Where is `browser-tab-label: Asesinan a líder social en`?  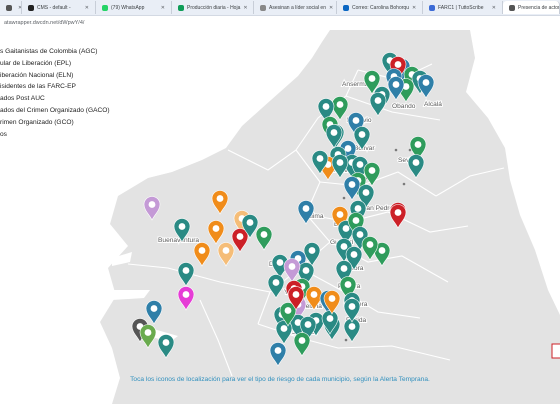 browser-tab-label: Asesinan a líder social en is located at coordinates (297, 7).